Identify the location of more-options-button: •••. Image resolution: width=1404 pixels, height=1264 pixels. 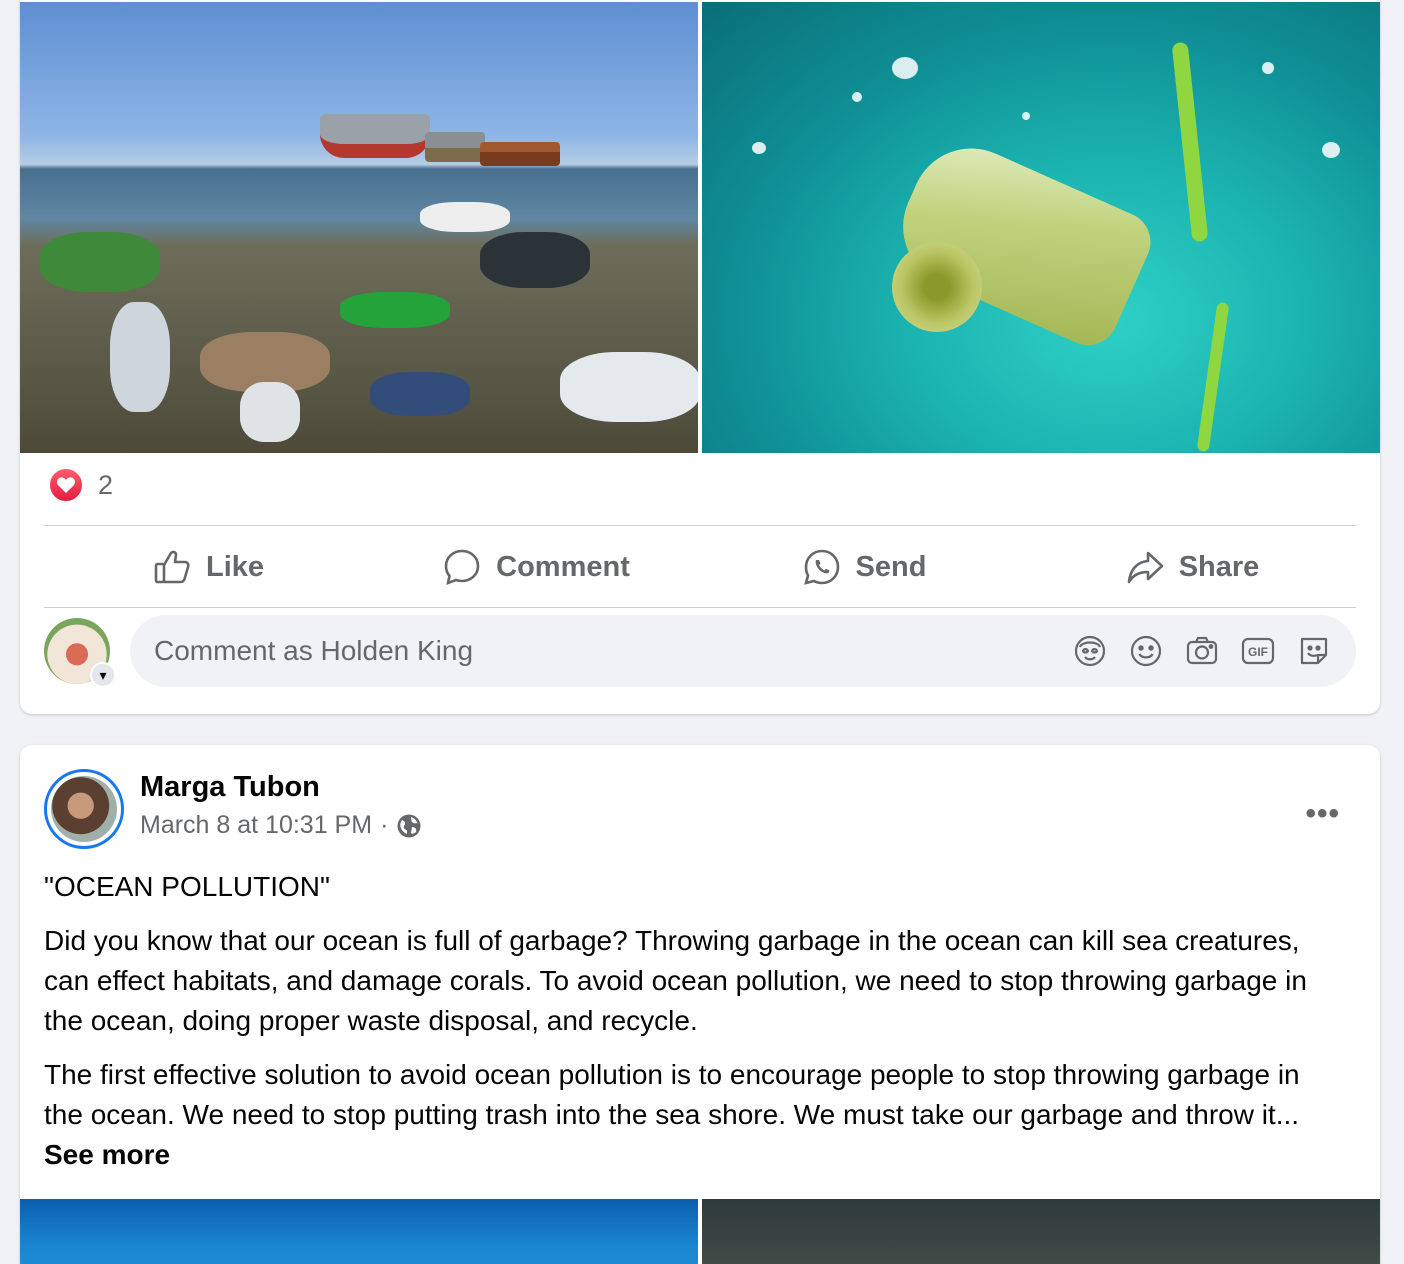
(1322, 814).